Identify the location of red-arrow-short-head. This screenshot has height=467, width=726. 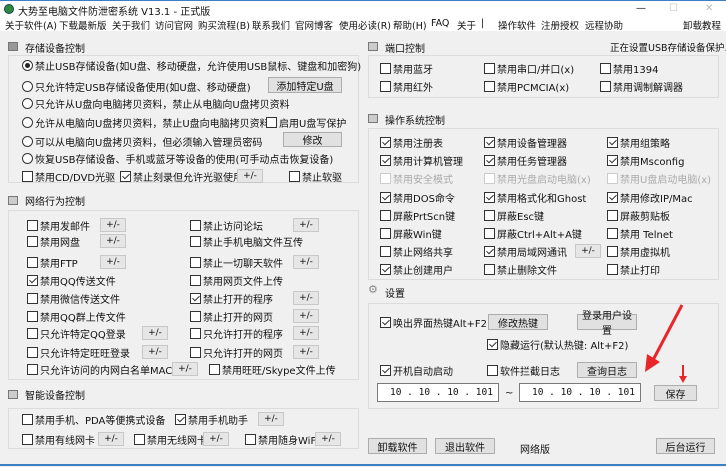
(683, 379).